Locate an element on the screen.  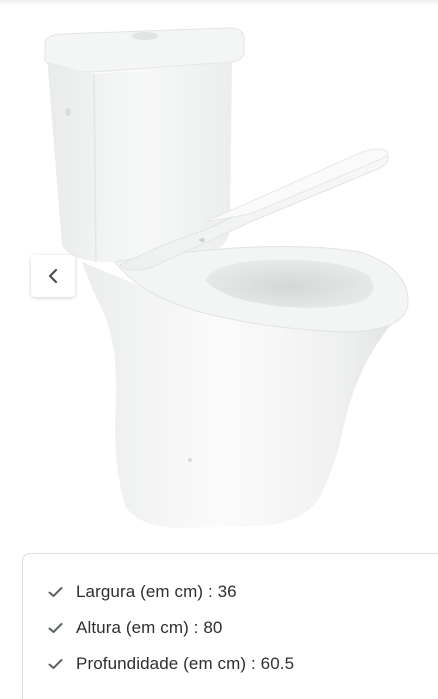
spec-row-depth: Profundidade (em cm) : 60.5 is located at coordinates (170, 664).